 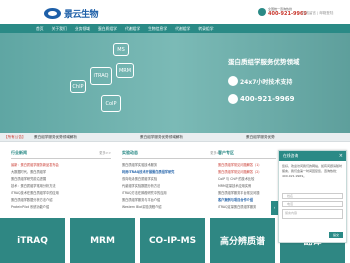 I want to click on tile-itraq: iTRAQ, so click(x=32, y=240).